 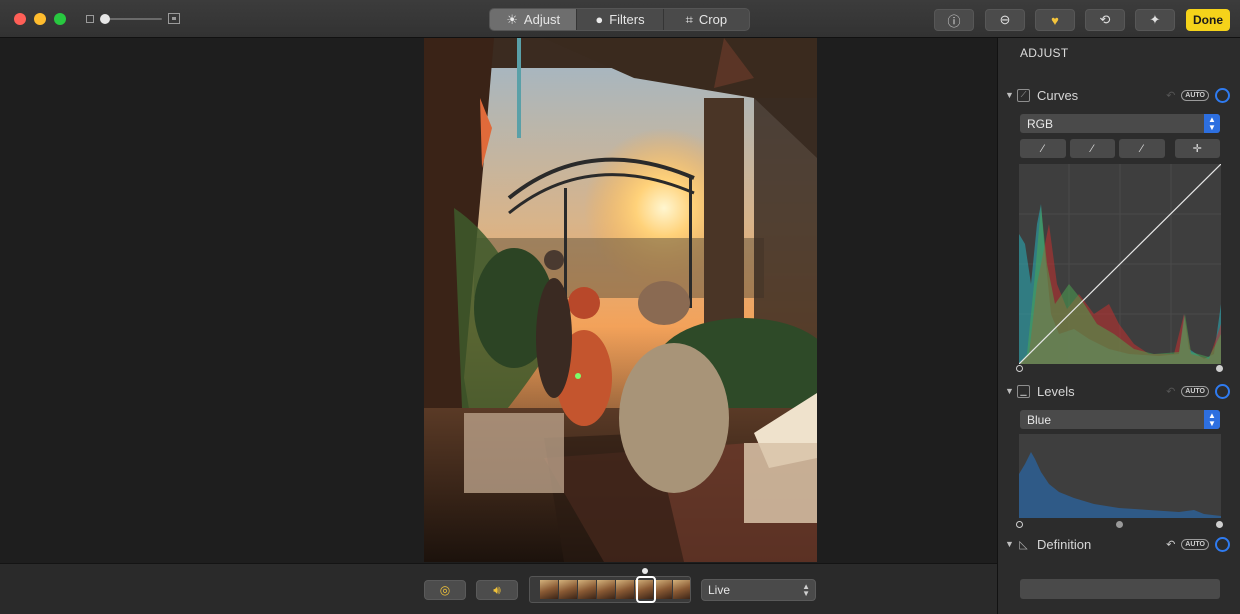 What do you see at coordinates (758, 590) in the screenshot?
I see `live-mode-select: Live ▲ ▼` at bounding box center [758, 590].